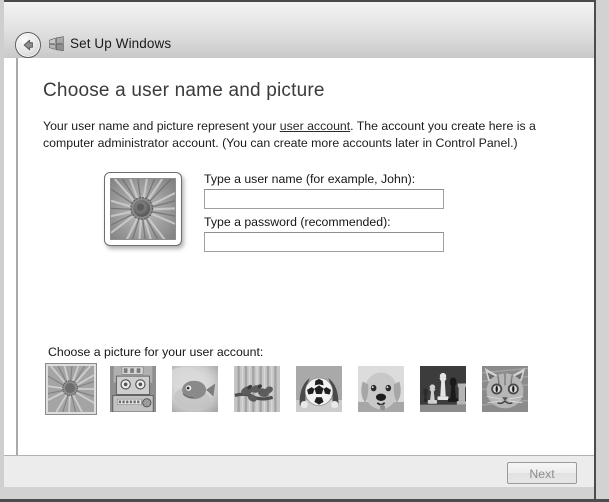 The height and width of the screenshot is (502, 609). Describe the element at coordinates (310, 179) in the screenshot. I see `username-label: Type a user name (for example, John):` at that location.